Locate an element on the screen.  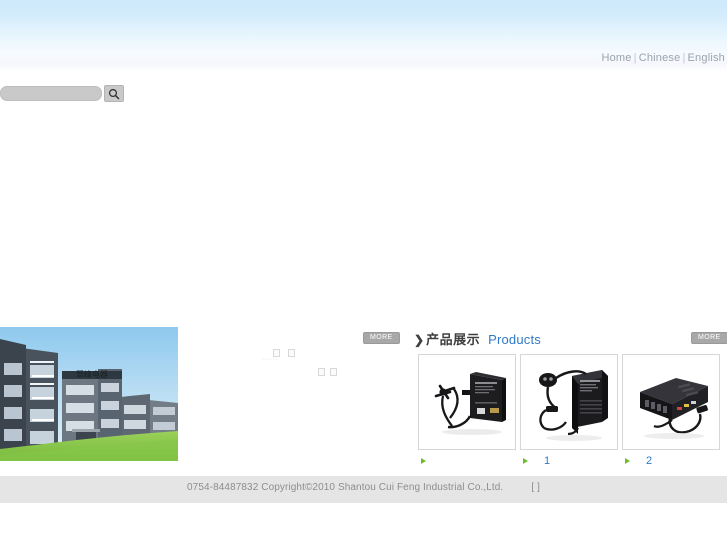
footer-brackets: [ ] is located at coordinates (535, 487).